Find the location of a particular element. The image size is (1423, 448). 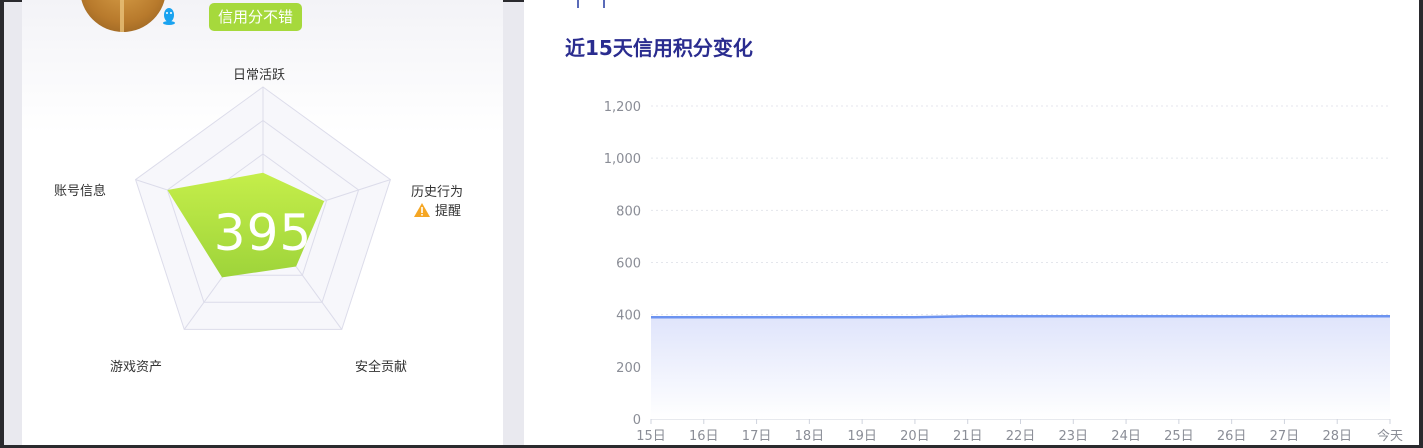

window-frame-right is located at coordinates (1421, 224).